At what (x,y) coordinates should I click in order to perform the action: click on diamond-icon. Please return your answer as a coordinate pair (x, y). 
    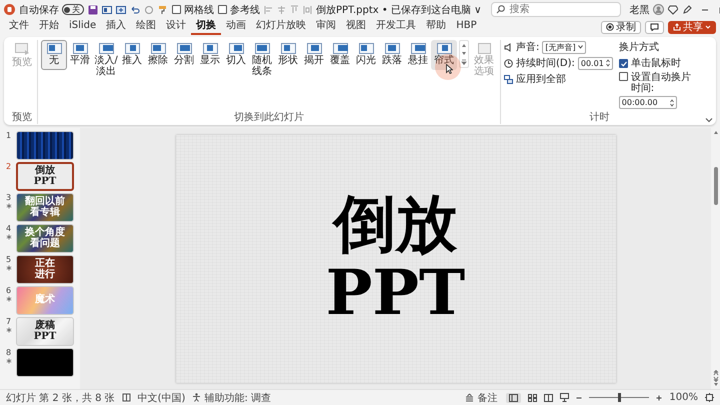
    Looking at the image, I should click on (673, 9).